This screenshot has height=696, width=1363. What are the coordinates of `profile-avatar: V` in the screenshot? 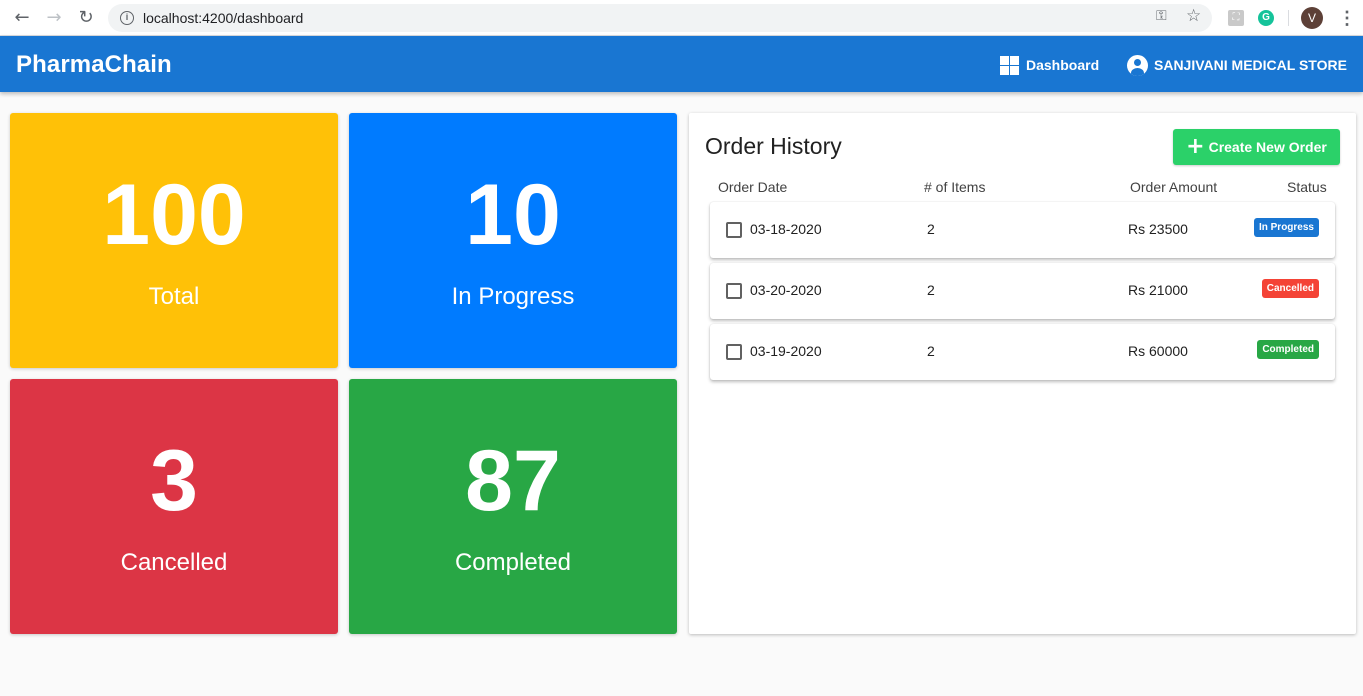 It's located at (1312, 18).